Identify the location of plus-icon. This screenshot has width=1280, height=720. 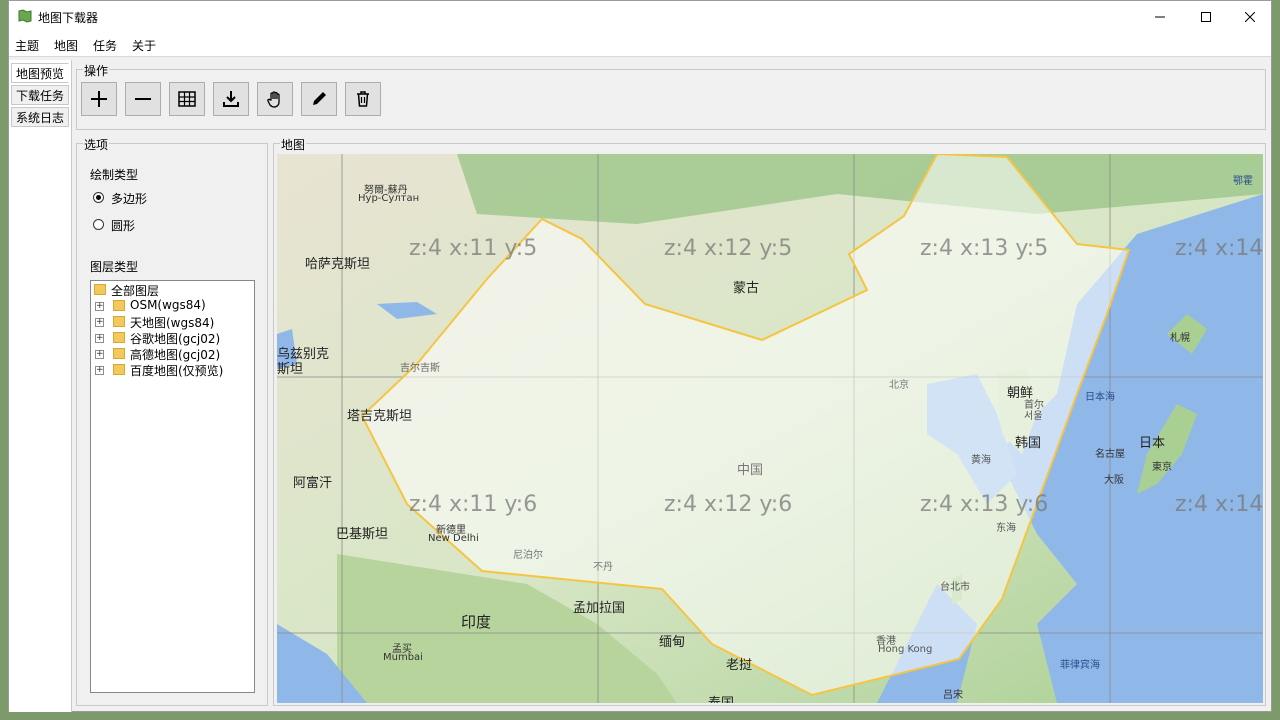
(99, 99).